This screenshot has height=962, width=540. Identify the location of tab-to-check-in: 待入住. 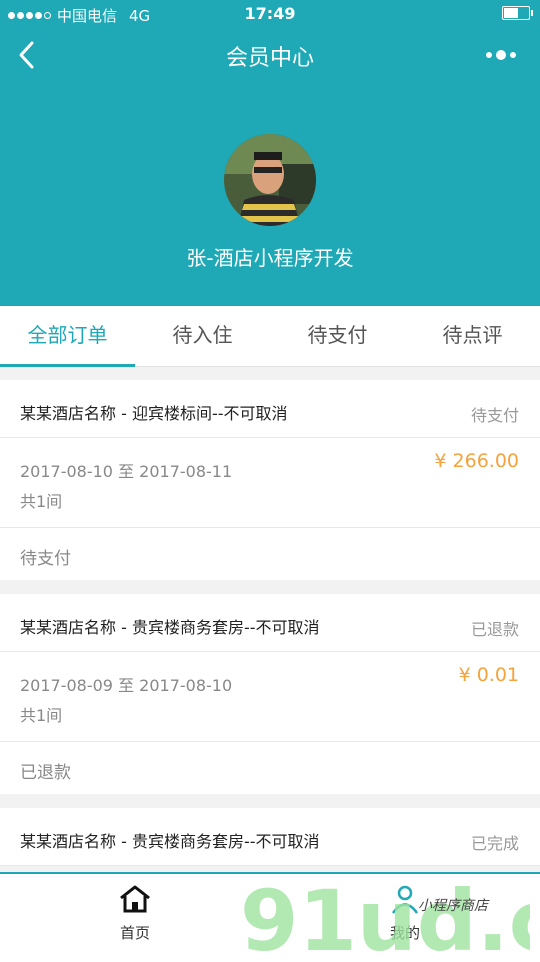
(202, 336).